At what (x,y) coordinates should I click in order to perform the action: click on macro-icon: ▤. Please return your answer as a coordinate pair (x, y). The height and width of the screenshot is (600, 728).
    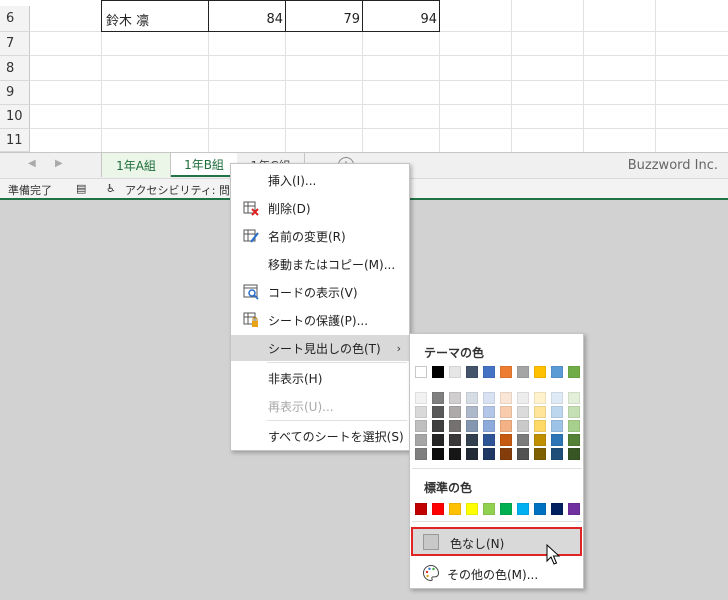
    Looking at the image, I should click on (81, 188).